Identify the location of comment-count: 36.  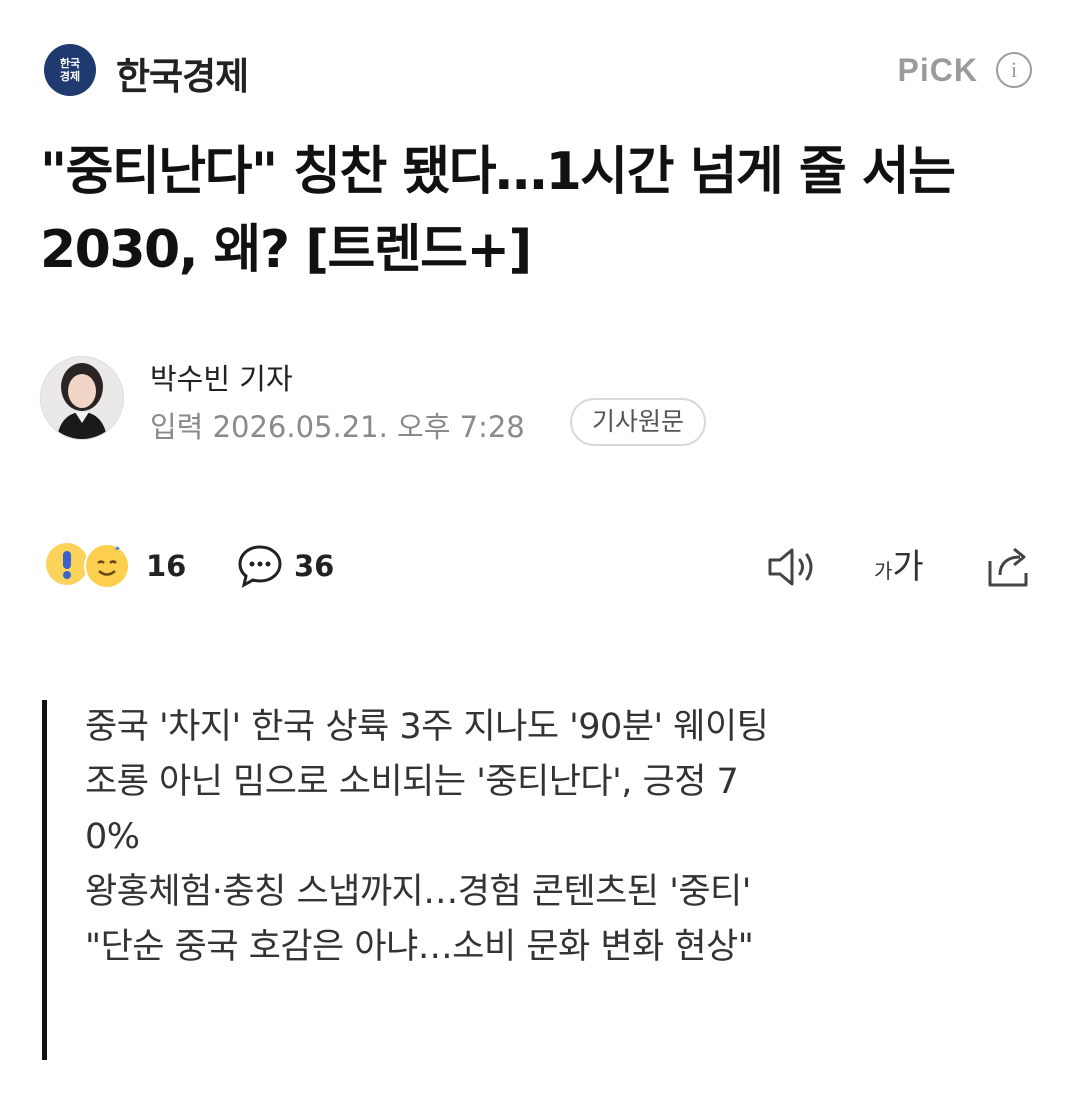
(314, 566).